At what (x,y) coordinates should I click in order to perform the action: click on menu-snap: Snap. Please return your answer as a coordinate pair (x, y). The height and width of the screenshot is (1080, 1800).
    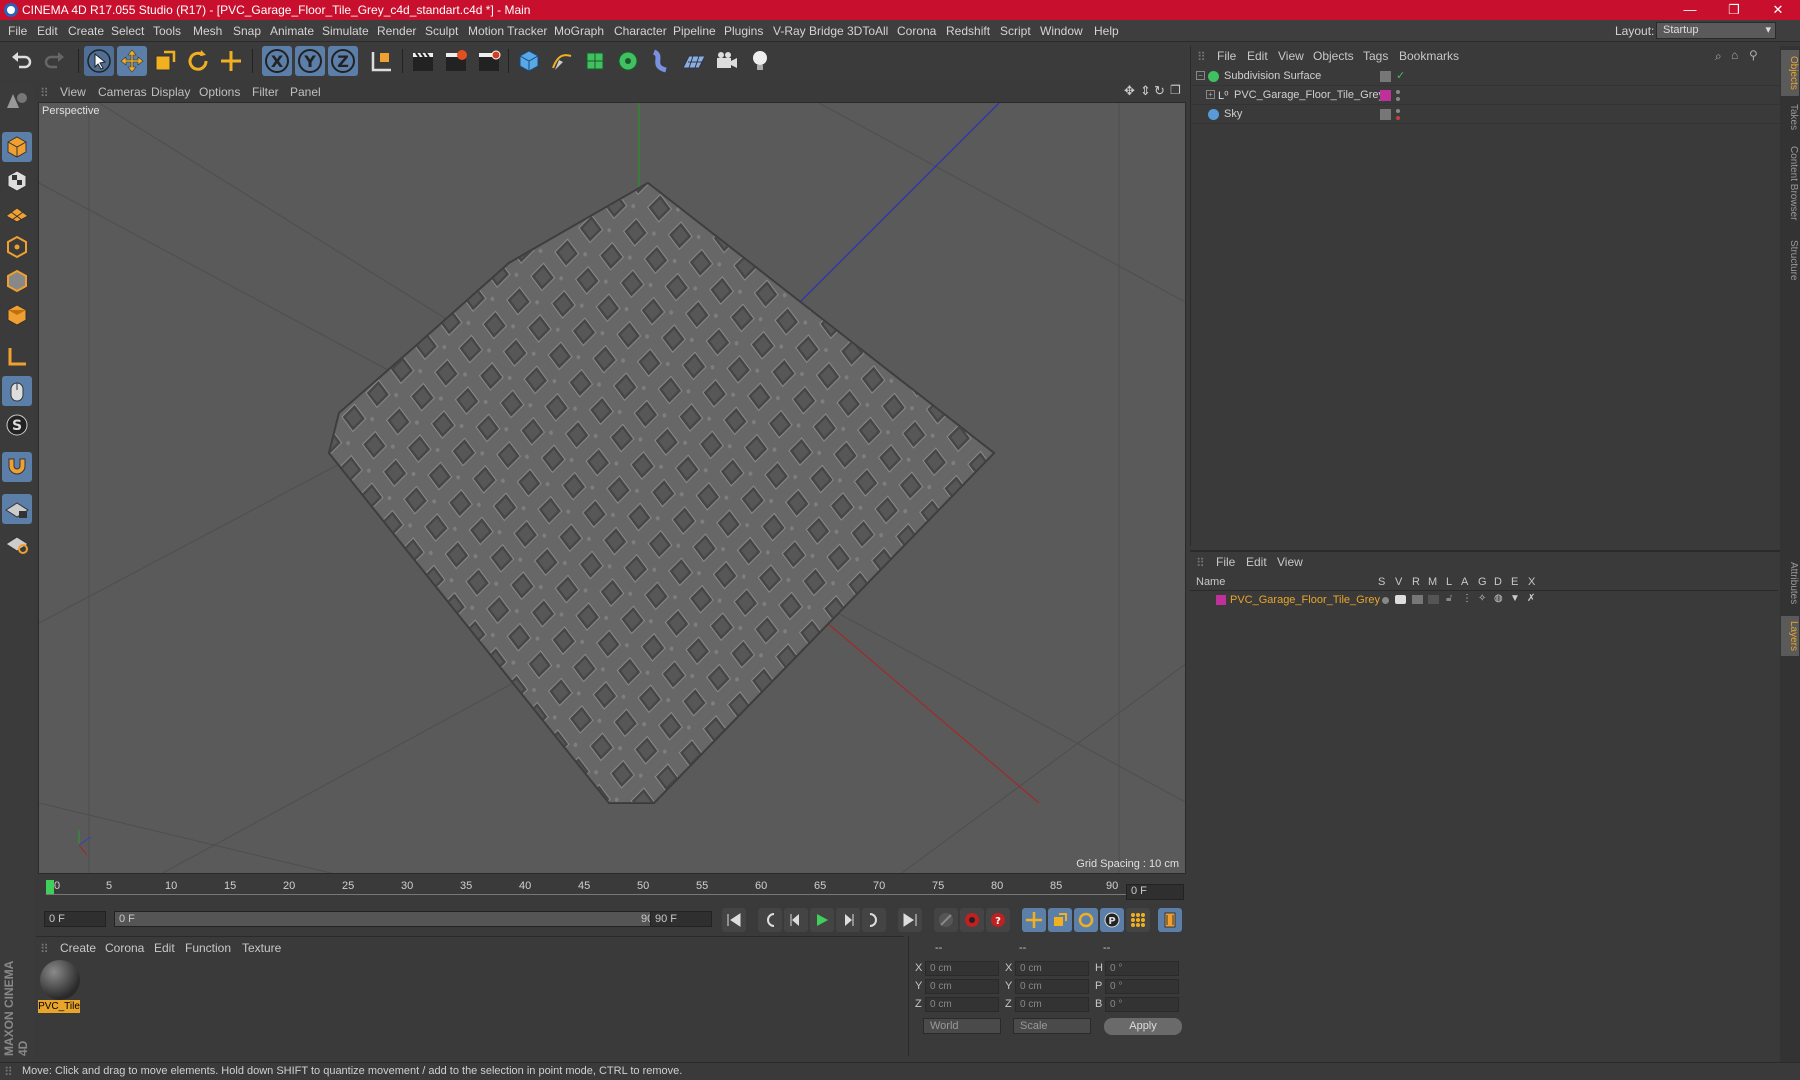
    Looking at the image, I should click on (247, 31).